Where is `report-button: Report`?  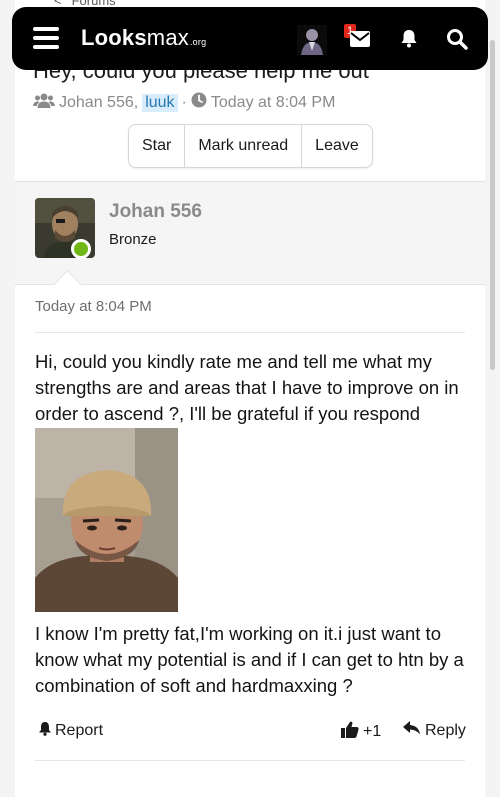 report-button: Report is located at coordinates (70, 731).